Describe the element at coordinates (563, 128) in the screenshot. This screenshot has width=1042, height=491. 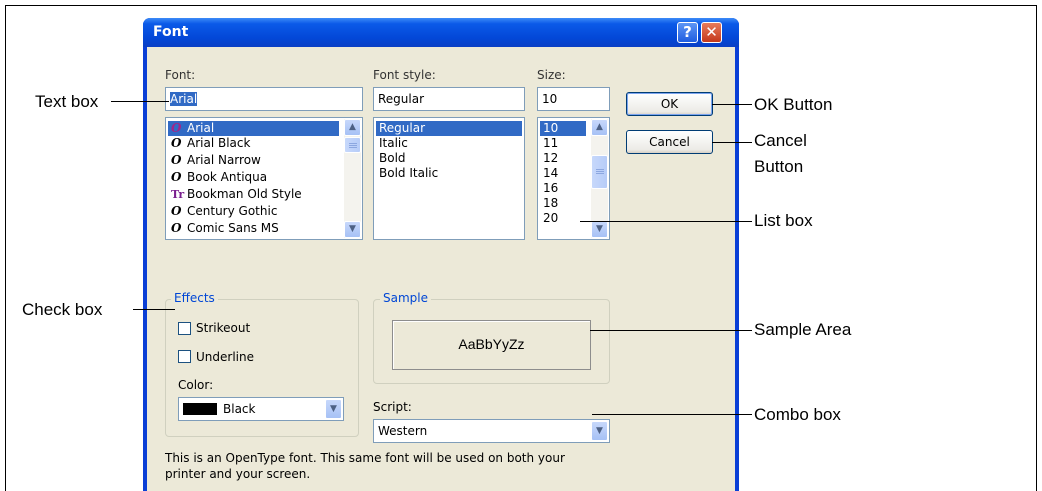
I see `size-list-item: 10` at that location.